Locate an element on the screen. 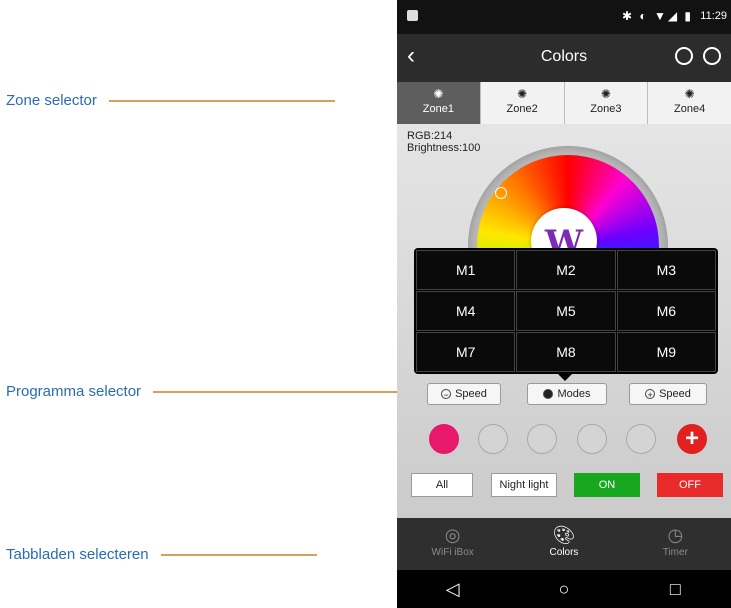 The image size is (731, 608). speed-up-label: Speed is located at coordinates (675, 394).